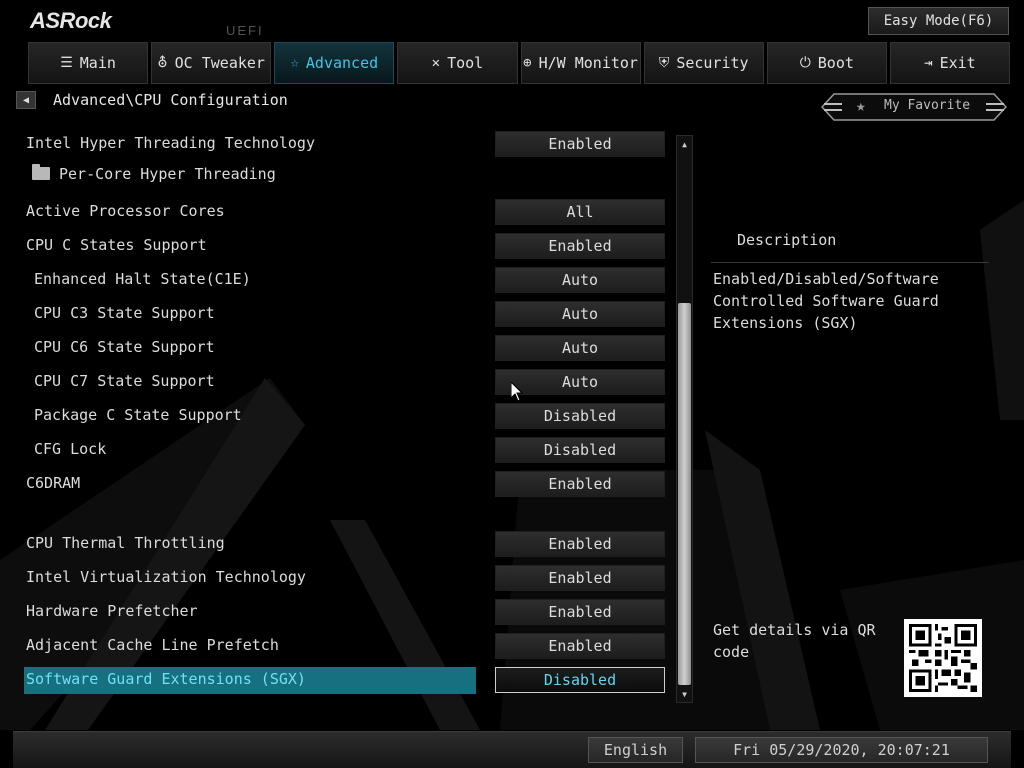 Image resolution: width=1024 pixels, height=768 pixels. What do you see at coordinates (335, 578) in the screenshot?
I see `setting-row-virtualization: Intel Virtualization Technology Enabled` at bounding box center [335, 578].